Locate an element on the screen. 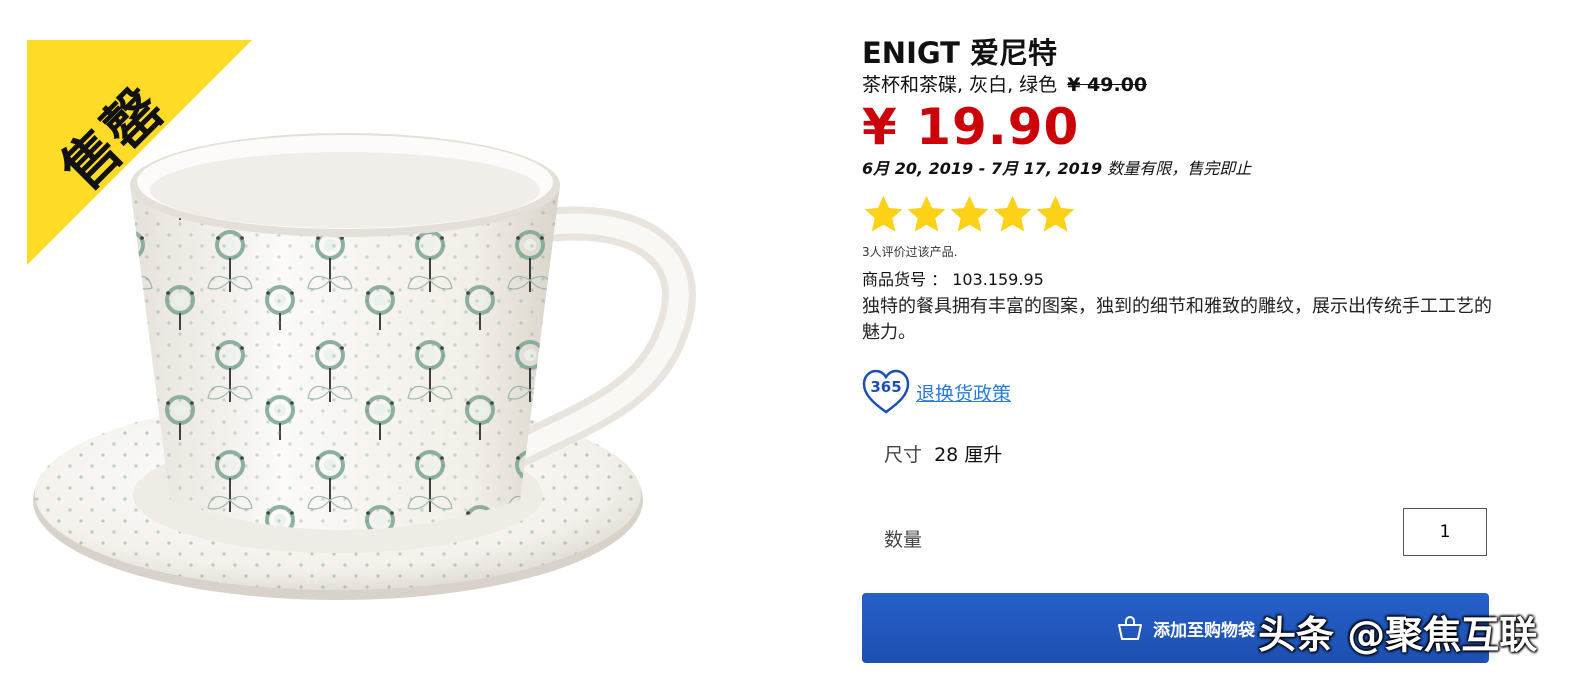 The height and width of the screenshot is (673, 1572). promotion-period: 6月 20, 2019 - 7月 17, 2019 数量有限，售完即止 is located at coordinates (1056, 167).